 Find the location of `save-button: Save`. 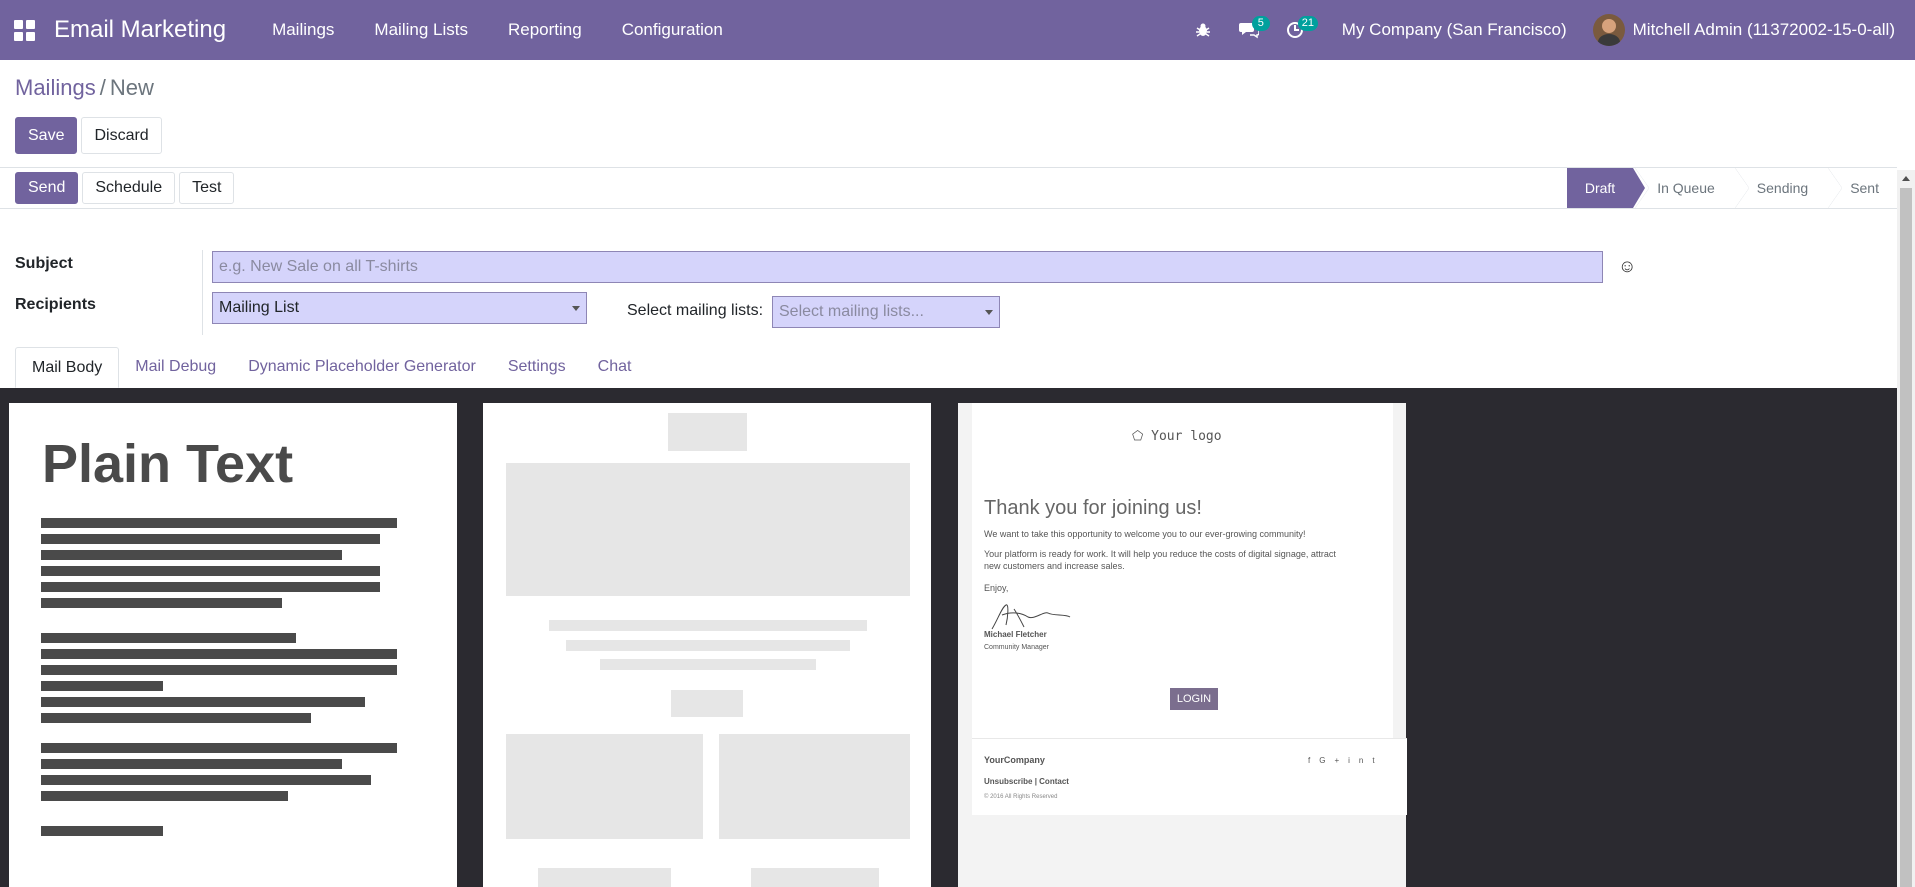

save-button: Save is located at coordinates (46, 135).